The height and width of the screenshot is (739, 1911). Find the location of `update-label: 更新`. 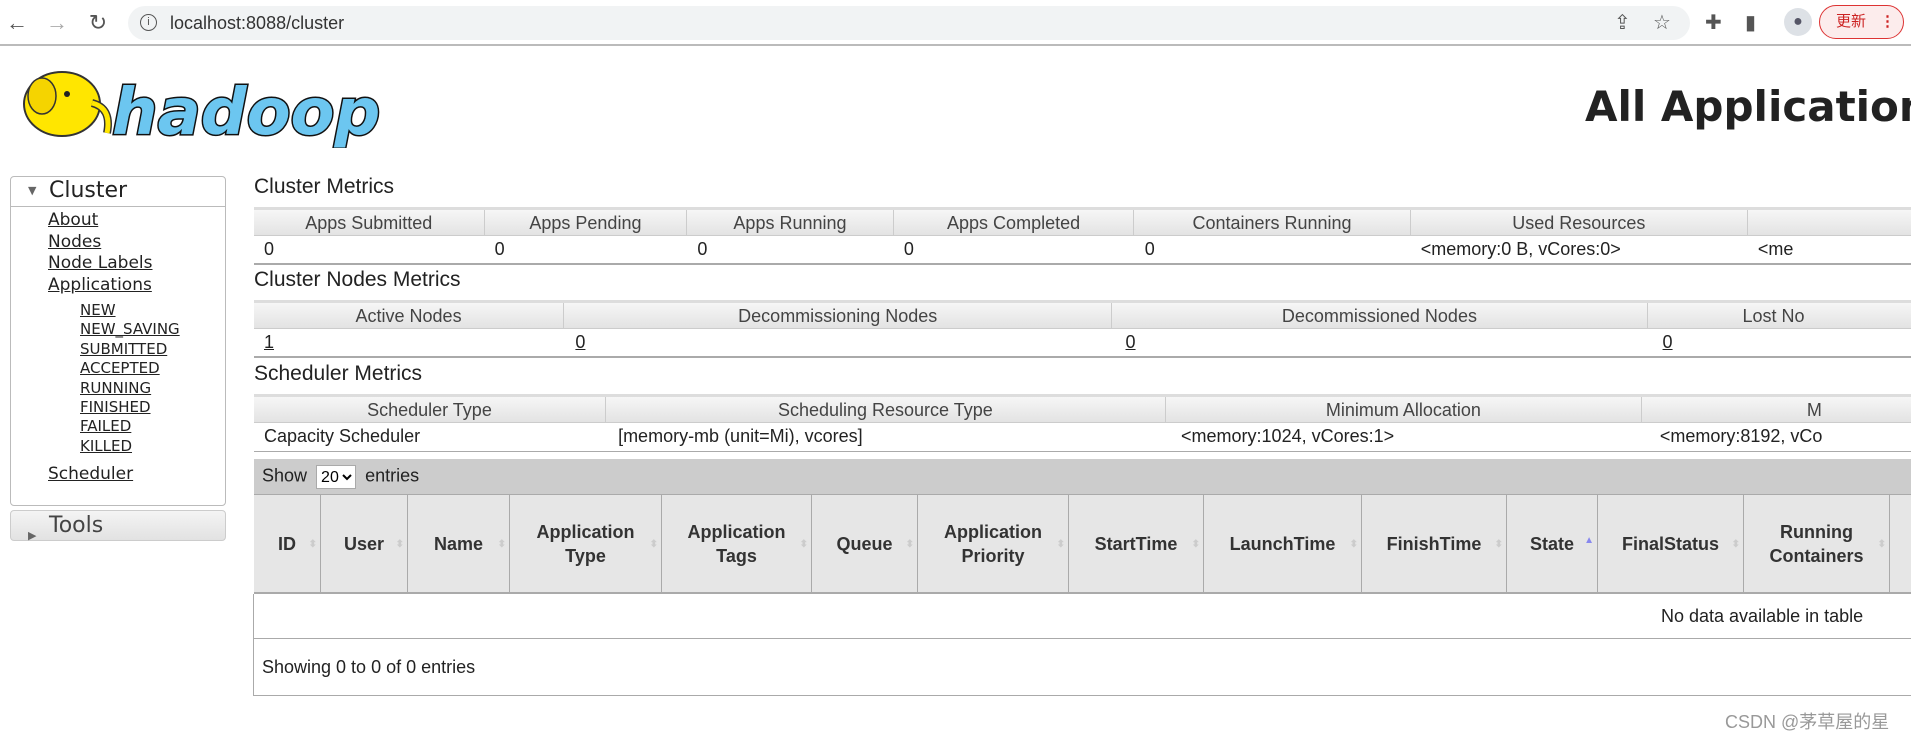

update-label: 更新 is located at coordinates (1851, 21).